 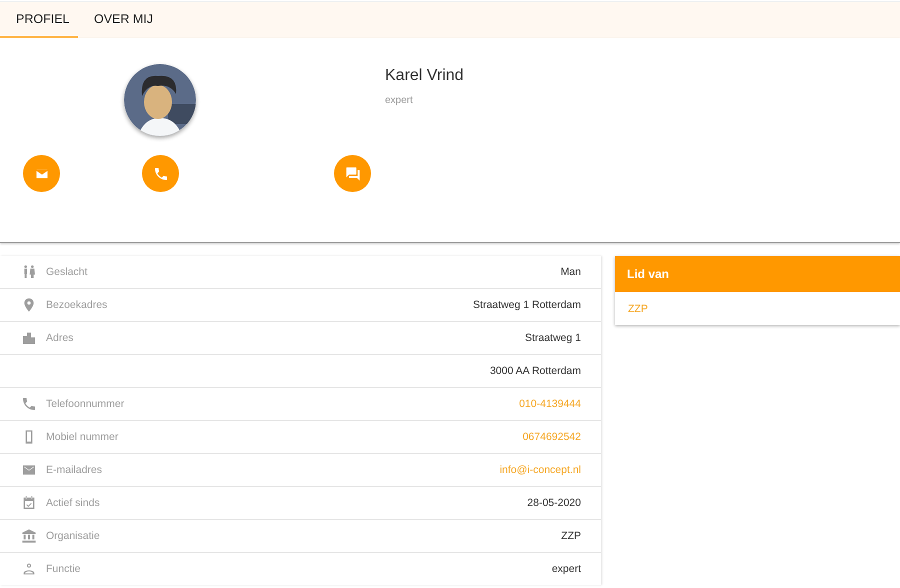 What do you see at coordinates (73, 503) in the screenshot?
I see `field-label: Actief sinds` at bounding box center [73, 503].